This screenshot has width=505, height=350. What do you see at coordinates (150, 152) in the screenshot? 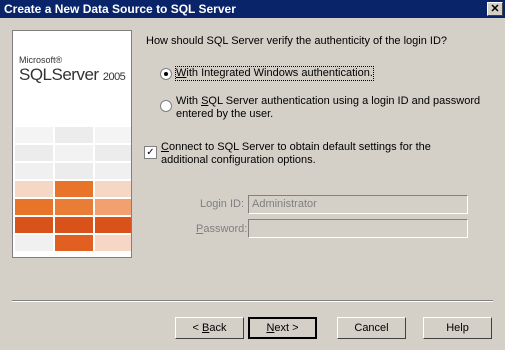
I see `connect-checkbox: ✓` at bounding box center [150, 152].